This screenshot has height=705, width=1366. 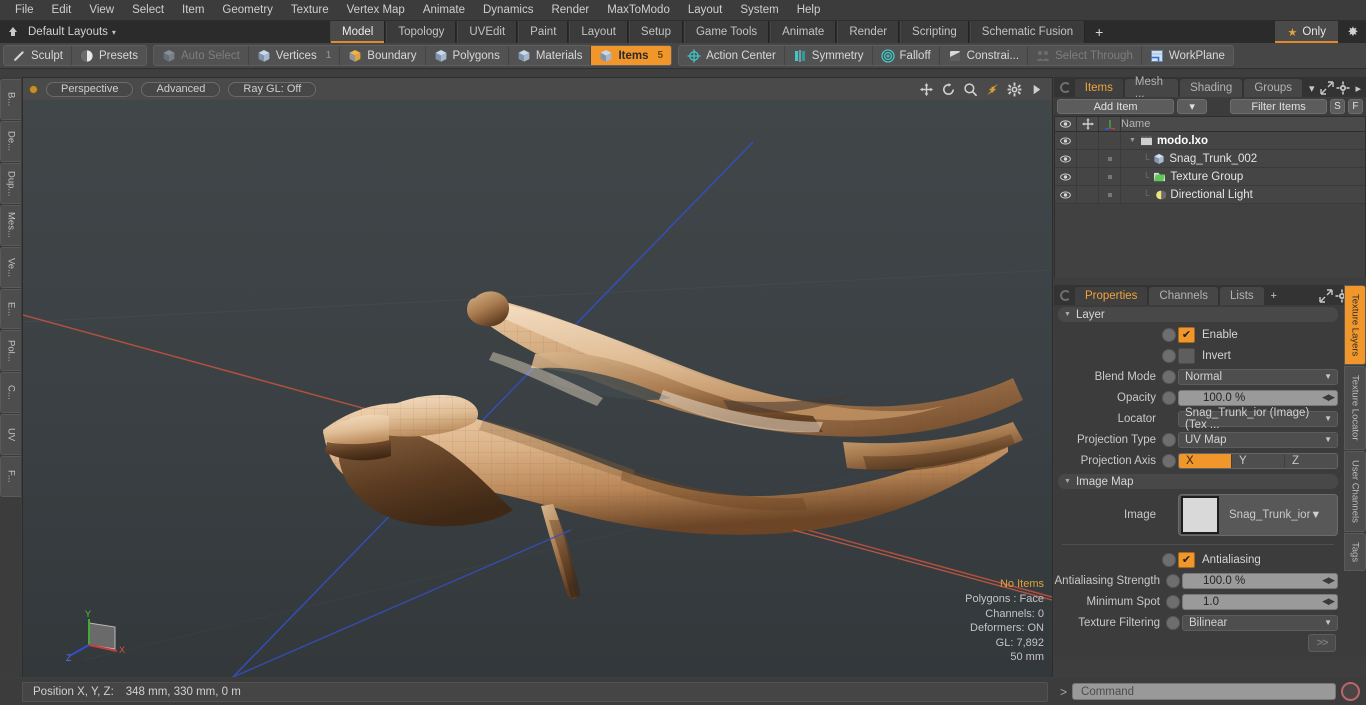 I want to click on image-thumbnail, so click(x=1200, y=515).